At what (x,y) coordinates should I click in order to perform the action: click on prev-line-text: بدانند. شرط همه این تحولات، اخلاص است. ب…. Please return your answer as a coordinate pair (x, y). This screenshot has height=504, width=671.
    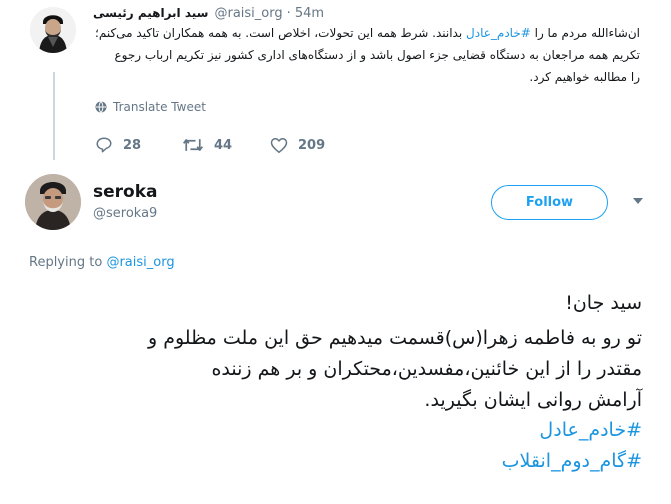
    Looking at the image, I should click on (281, 33).